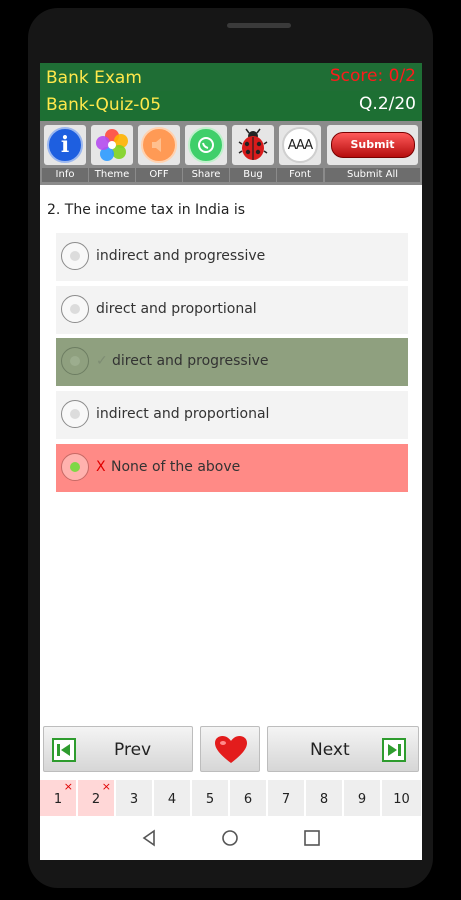 Image resolution: width=461 pixels, height=900 pixels. I want to click on home-icon, so click(230, 838).